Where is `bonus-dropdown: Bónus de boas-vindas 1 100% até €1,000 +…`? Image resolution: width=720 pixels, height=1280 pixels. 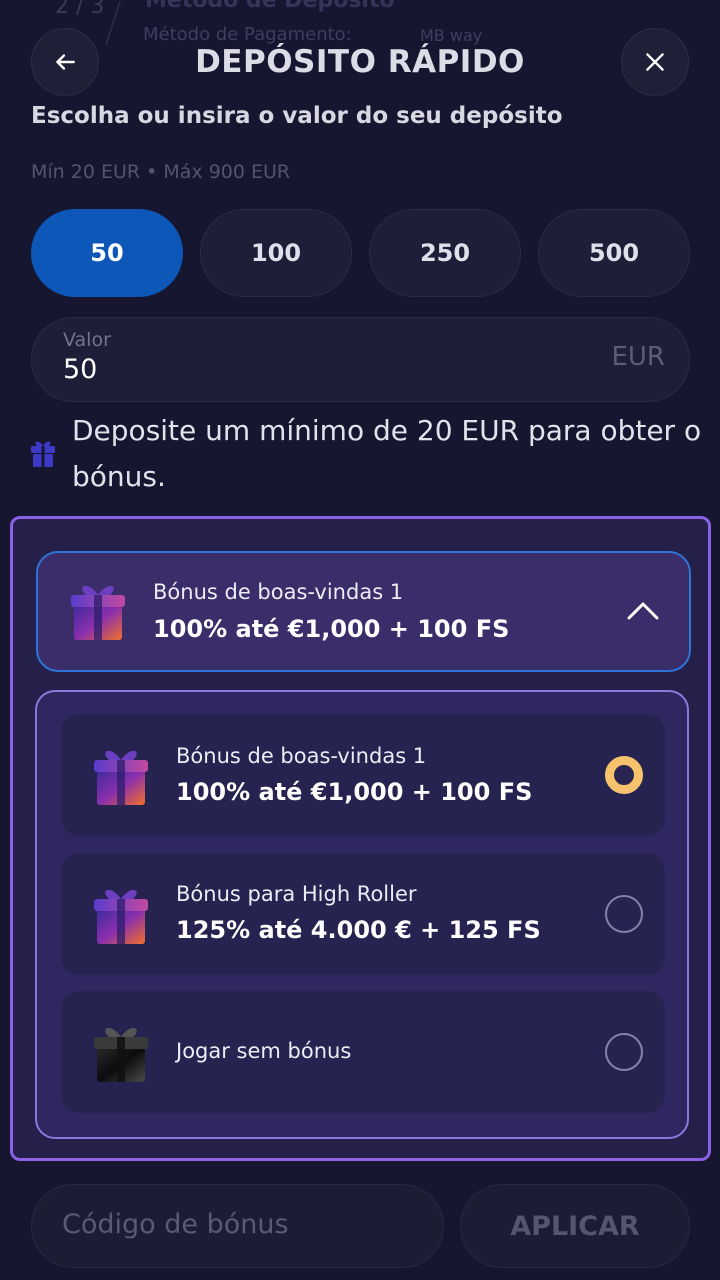 bonus-dropdown: Bónus de boas-vindas 1 100% até €1,000 +… is located at coordinates (363, 611).